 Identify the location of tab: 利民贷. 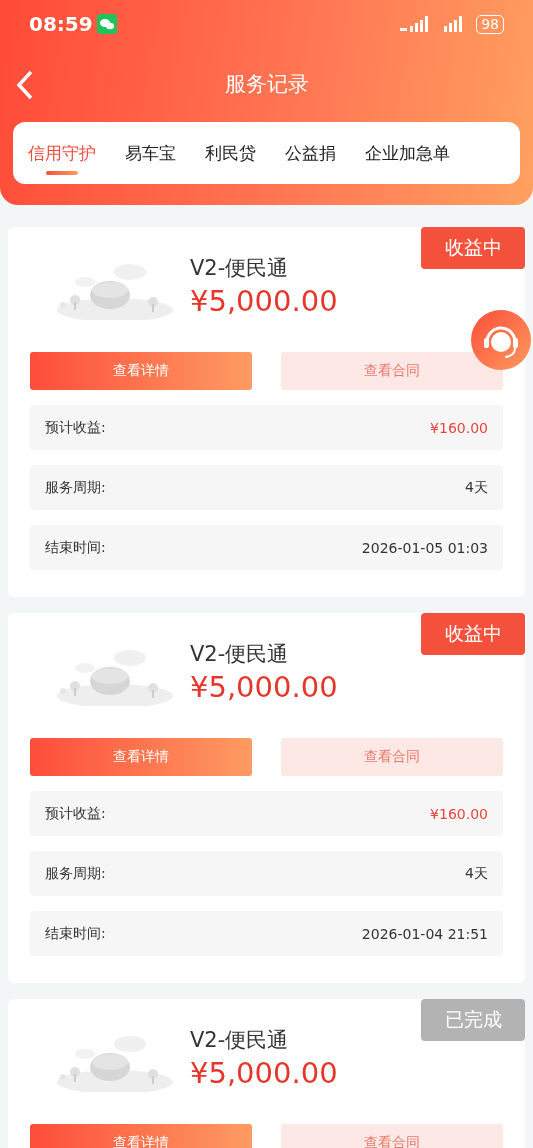
(230, 153).